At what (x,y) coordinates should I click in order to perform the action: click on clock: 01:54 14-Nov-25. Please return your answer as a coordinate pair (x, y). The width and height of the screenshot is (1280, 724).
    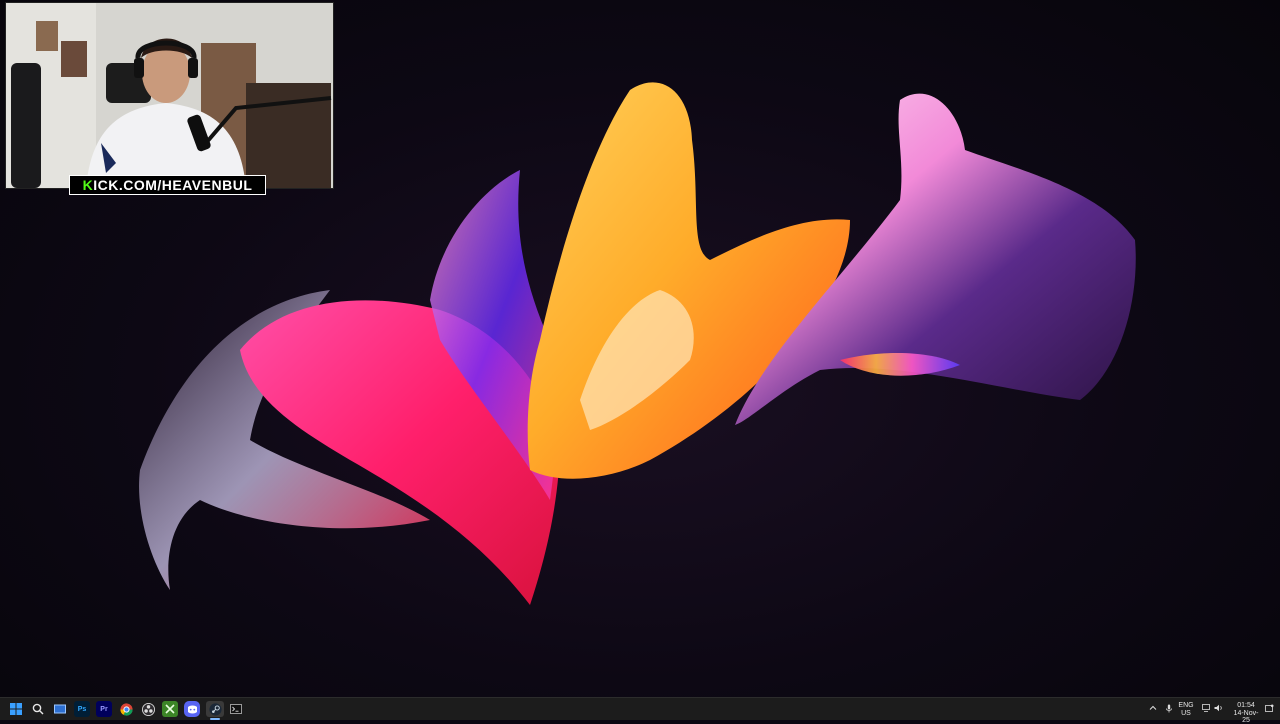
    Looking at the image, I should click on (1246, 713).